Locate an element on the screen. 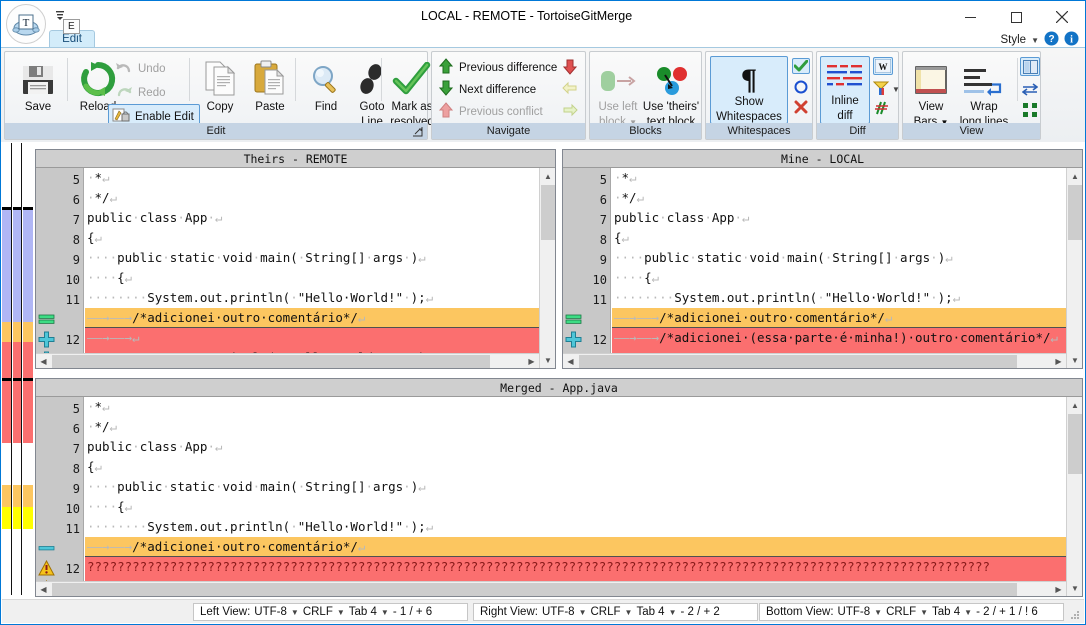 This screenshot has width=1086, height=625. equal-icon is located at coordinates (46, 319).